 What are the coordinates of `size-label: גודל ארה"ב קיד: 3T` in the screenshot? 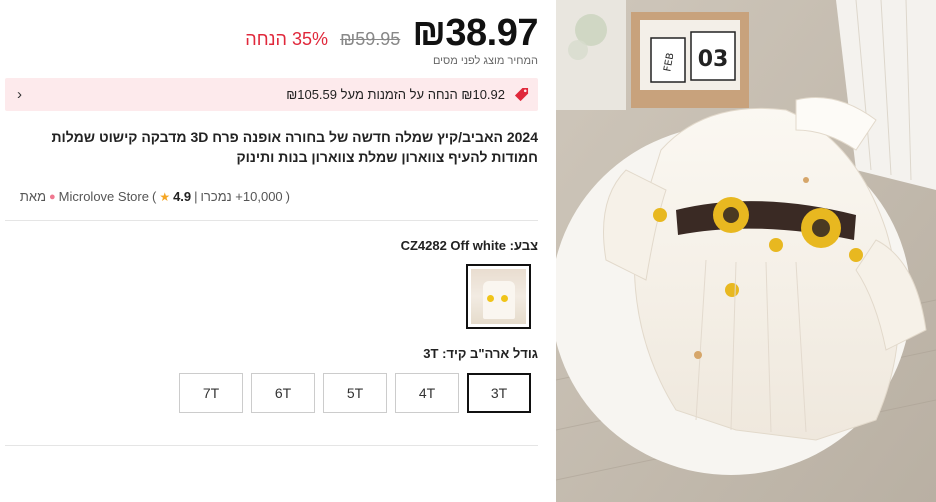 It's located at (480, 353).